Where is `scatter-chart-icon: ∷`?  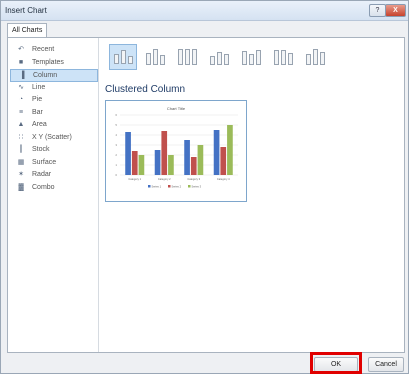 scatter-chart-icon: ∷ is located at coordinates (21, 137).